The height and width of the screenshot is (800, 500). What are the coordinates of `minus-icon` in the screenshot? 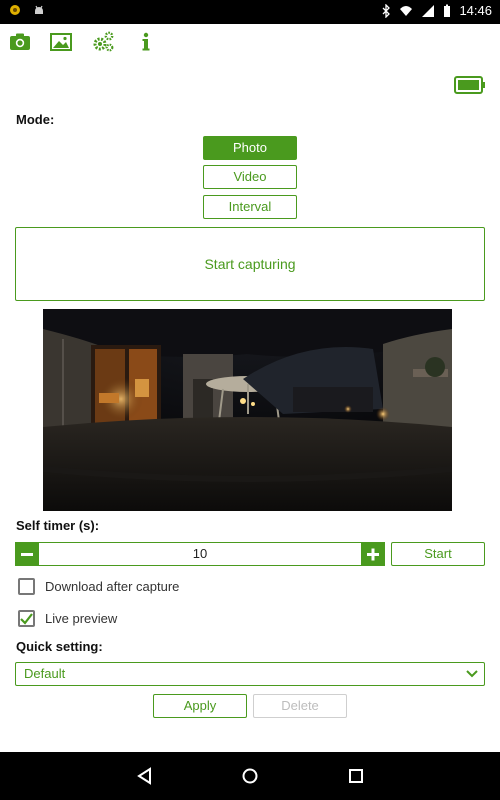 It's located at (27, 554).